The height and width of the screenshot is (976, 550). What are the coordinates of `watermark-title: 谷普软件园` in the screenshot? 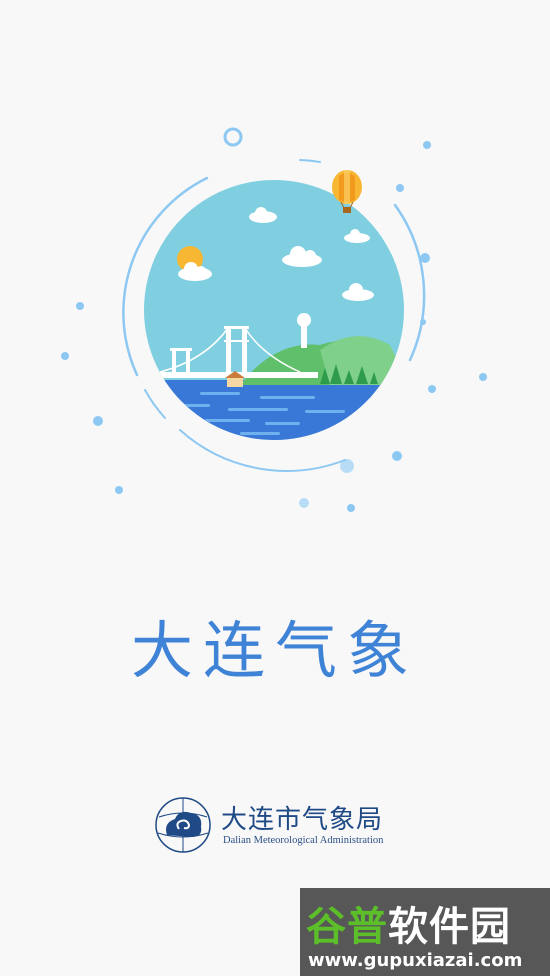 It's located at (408, 923).